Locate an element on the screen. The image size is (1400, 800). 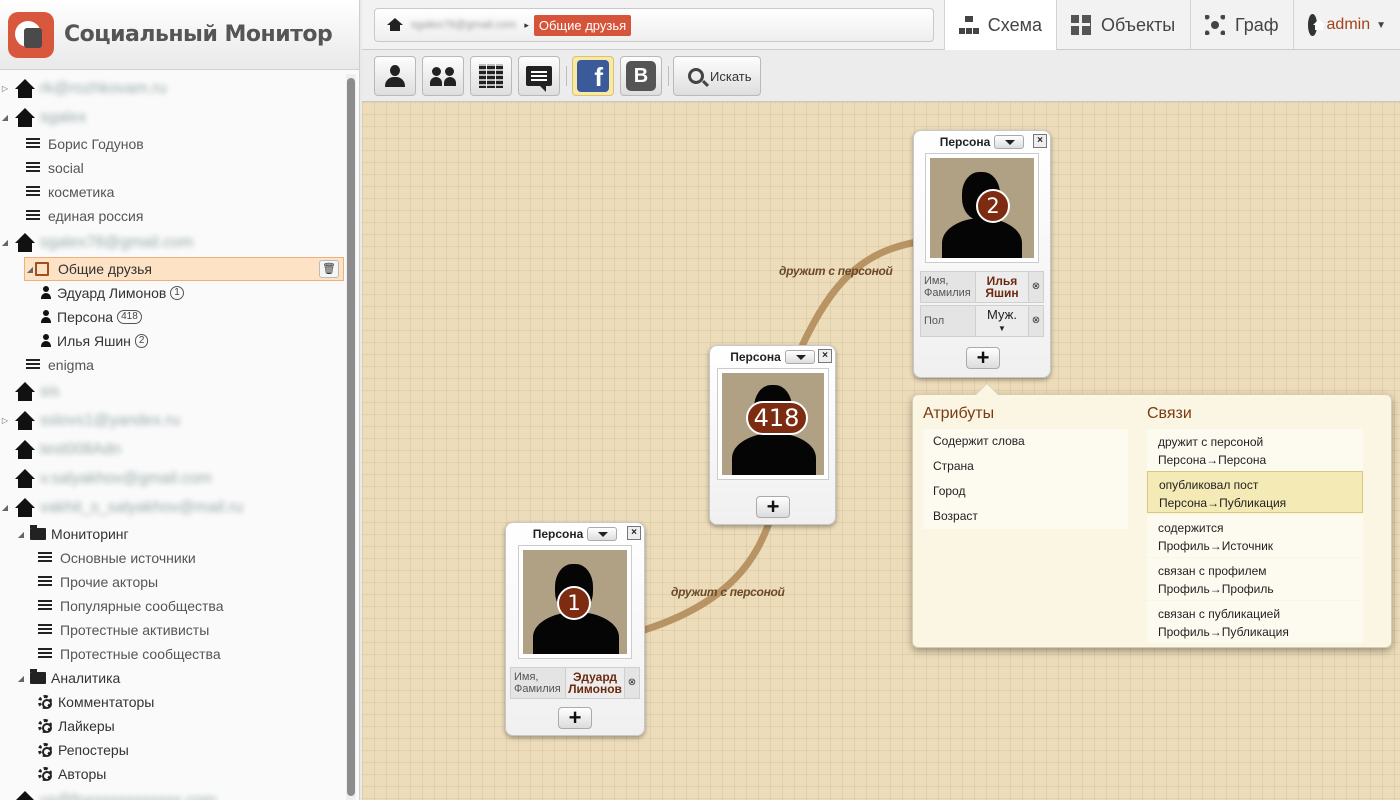
link-name: связан с публикацией is located at coordinates (1219, 614).